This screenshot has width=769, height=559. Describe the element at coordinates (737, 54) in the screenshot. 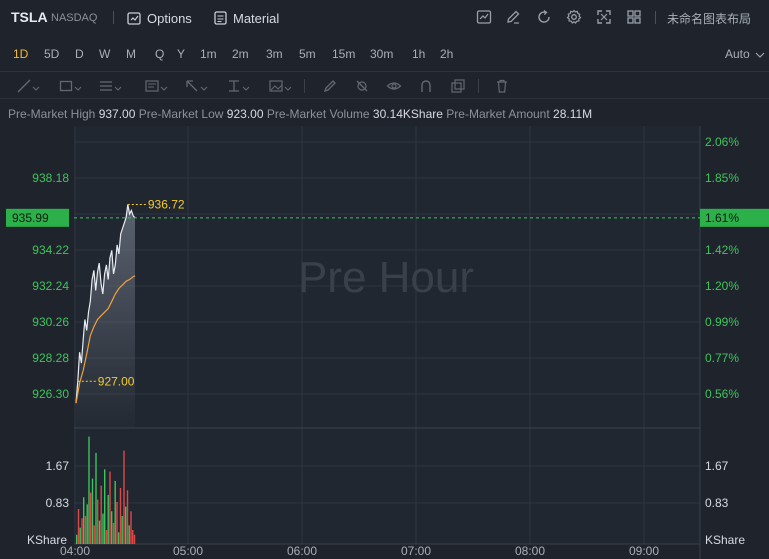

I see `auto-scale-dropdown: Auto` at that location.